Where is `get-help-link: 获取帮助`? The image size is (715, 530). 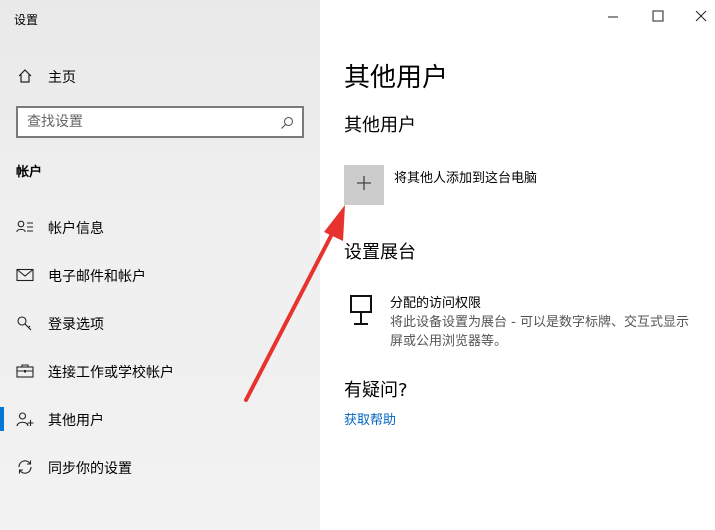 get-help-link: 获取帮助 is located at coordinates (370, 418).